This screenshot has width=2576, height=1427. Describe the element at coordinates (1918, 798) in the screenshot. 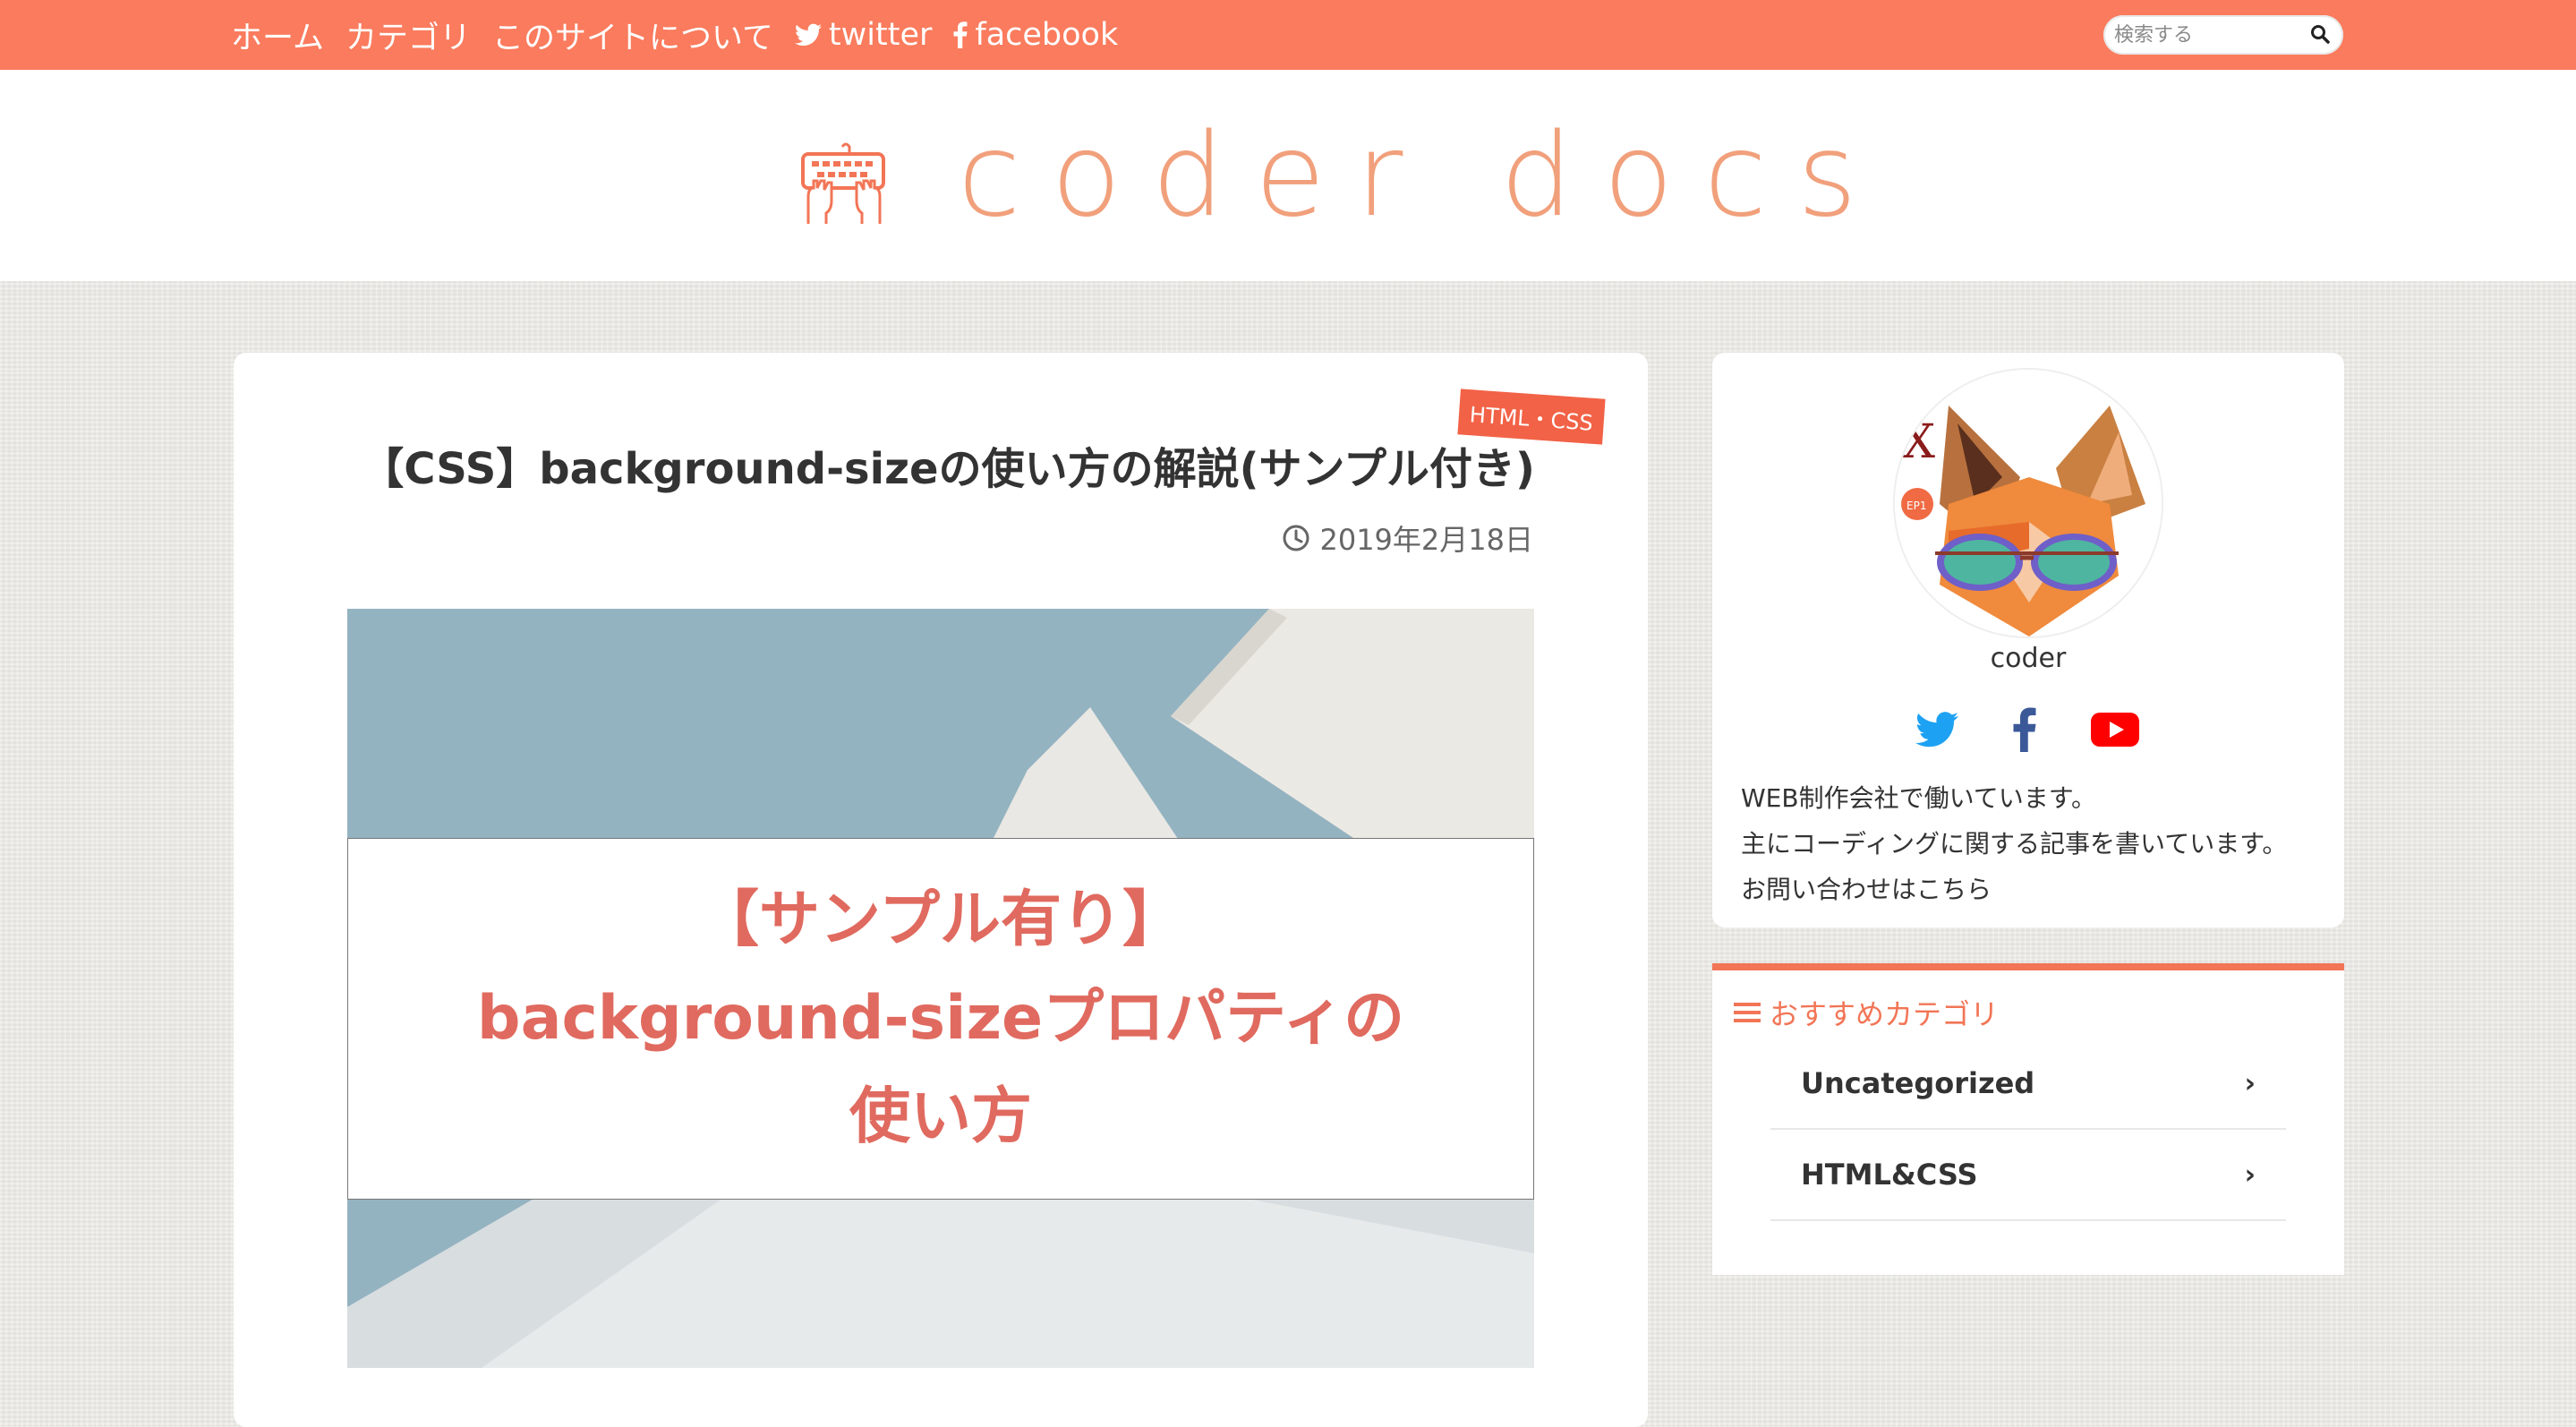

I see `bio-line-1: WEB制作会社で働いています。` at that location.